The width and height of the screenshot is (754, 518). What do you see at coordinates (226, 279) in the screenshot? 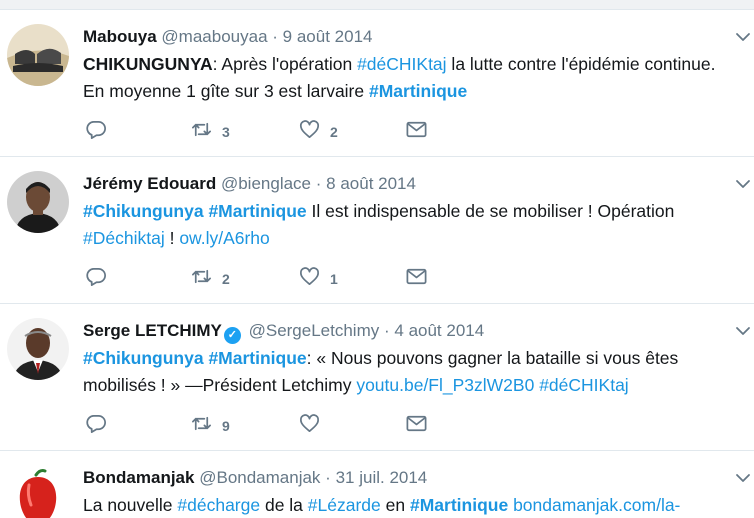
I see `retweet-count: 2` at bounding box center [226, 279].